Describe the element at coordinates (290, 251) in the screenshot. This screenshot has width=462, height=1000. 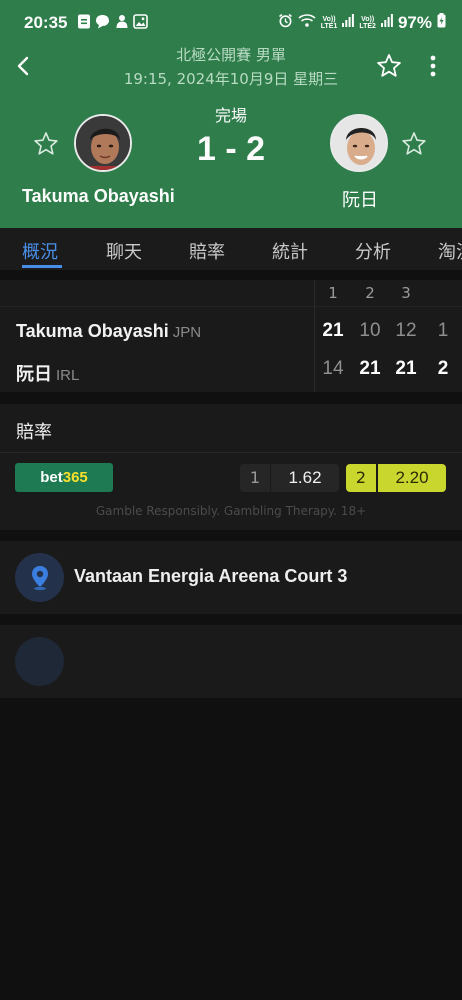
I see `tab-stats: 統計` at that location.